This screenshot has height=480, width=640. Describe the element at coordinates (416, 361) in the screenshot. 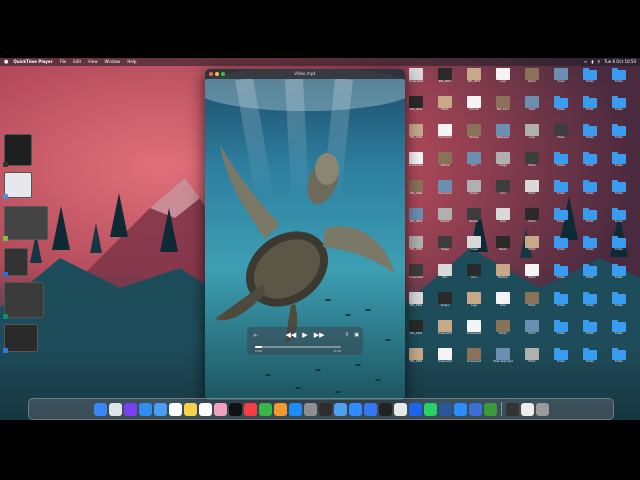

I see `desktop-icon: IMG_0350` at that location.